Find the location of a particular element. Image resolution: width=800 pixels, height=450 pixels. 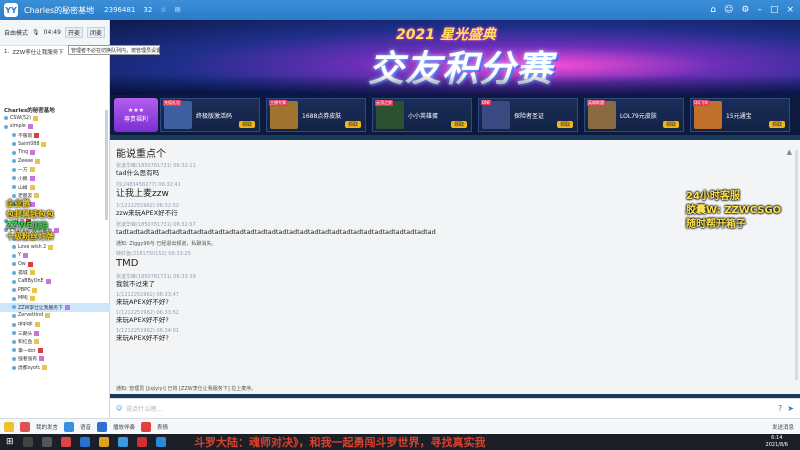

chat-message-meta: 钟红鱼(2181750152) 06:33:25 is located at coordinates (416, 253).